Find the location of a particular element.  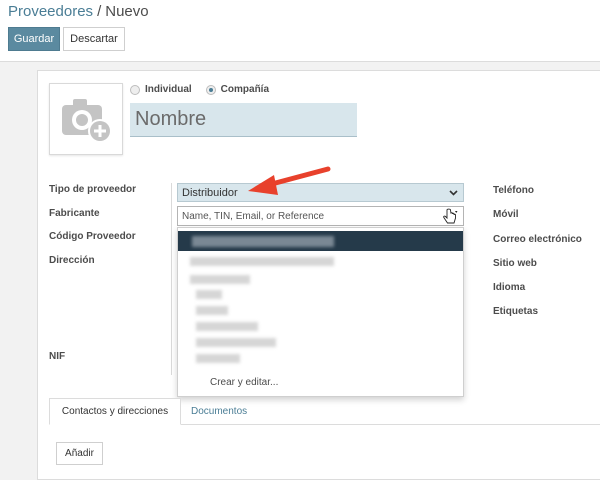

radio-individual is located at coordinates (135, 89).